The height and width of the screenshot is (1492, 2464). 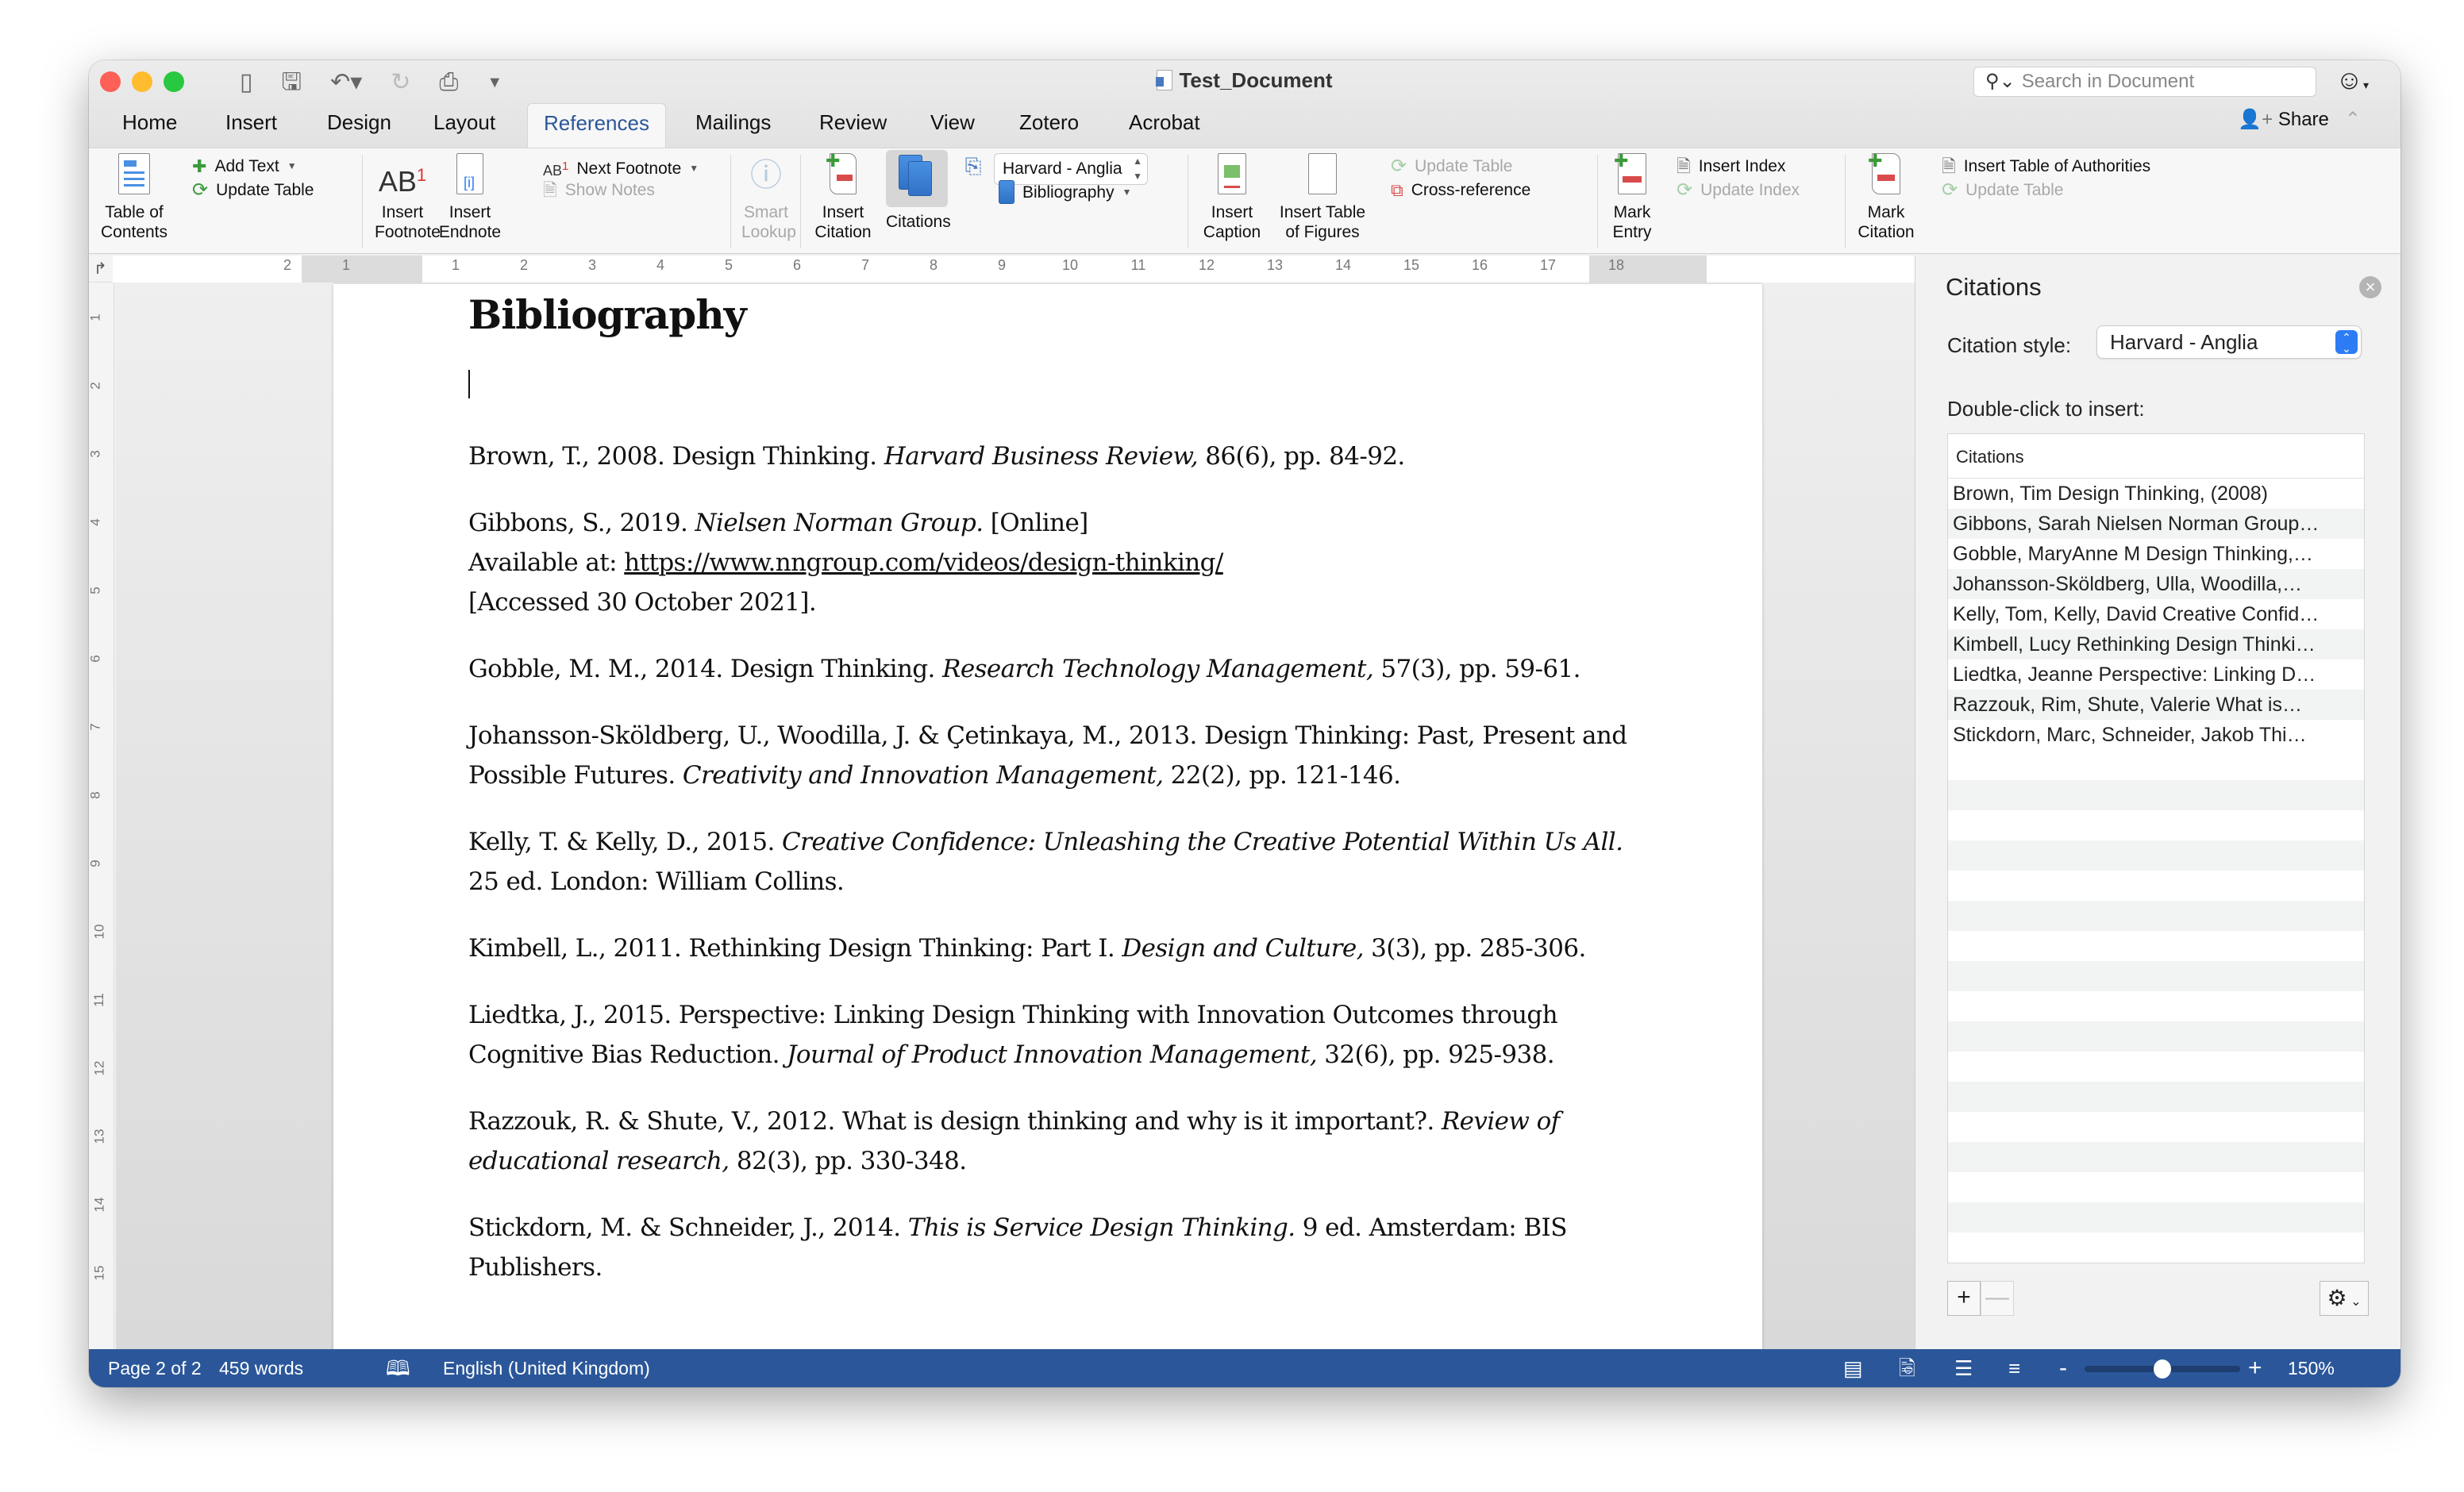 I want to click on proofing-icon: 🕮, so click(x=398, y=1368).